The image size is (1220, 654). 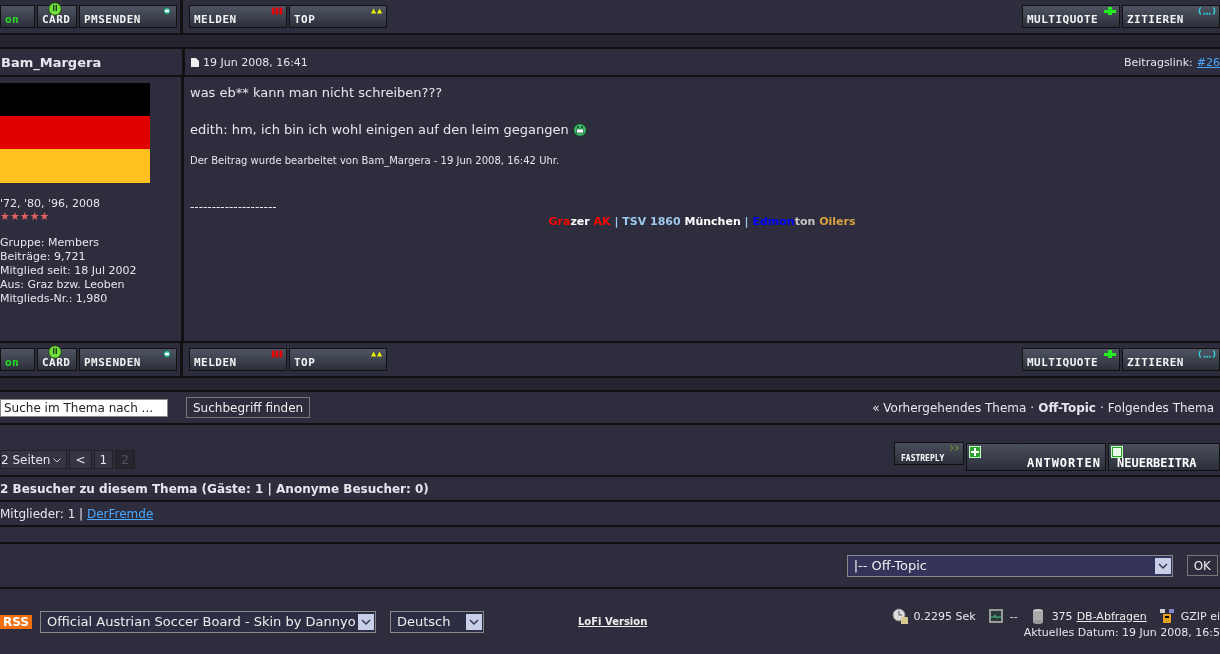 What do you see at coordinates (1158, 62) in the screenshot?
I see `post-link-label: Beitragslink:` at bounding box center [1158, 62].